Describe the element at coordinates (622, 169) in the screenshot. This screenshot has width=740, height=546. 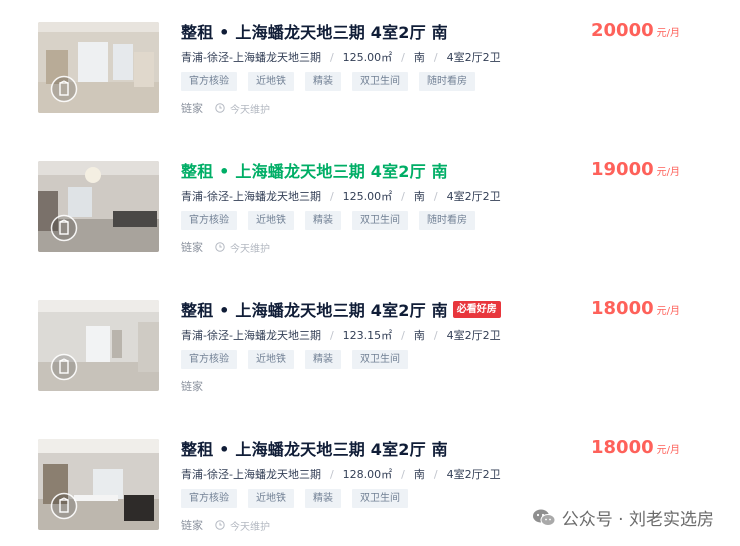
I see `price-value: 19000` at that location.